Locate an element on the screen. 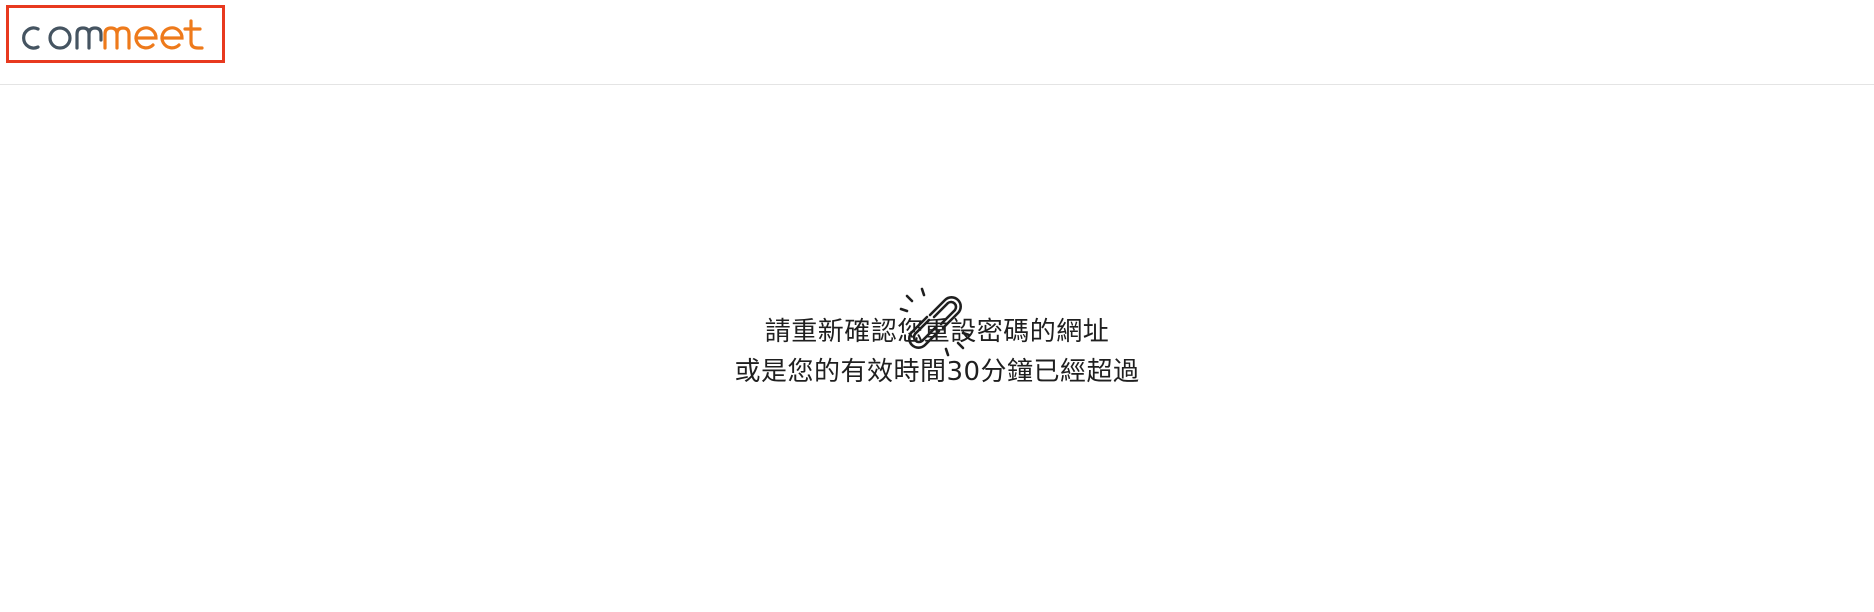 The image size is (1874, 612). message-line-1: 請重新確認您重設密碼的網址 is located at coordinates (937, 332).